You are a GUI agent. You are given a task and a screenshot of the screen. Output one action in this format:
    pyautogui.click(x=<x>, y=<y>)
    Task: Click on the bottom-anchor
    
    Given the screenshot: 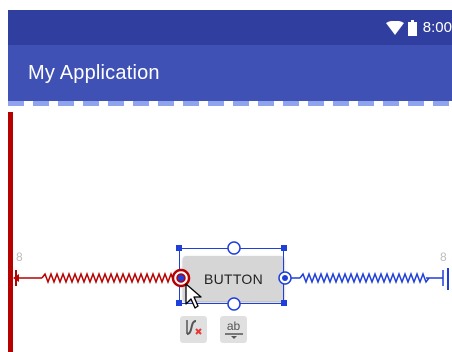 What is the action you would take?
    pyautogui.click(x=234, y=304)
    